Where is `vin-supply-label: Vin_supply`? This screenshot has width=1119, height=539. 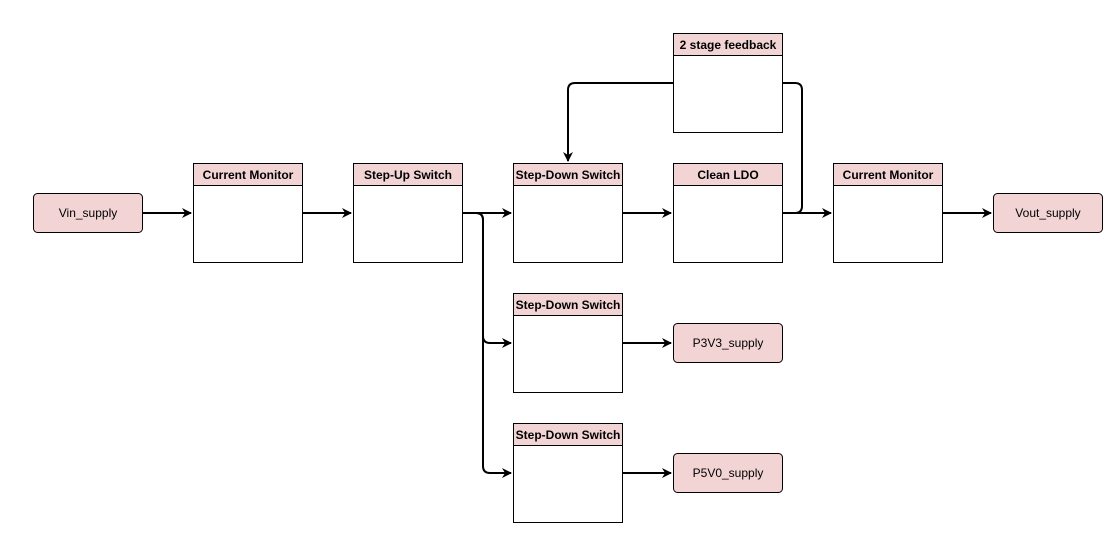 vin-supply-label: Vin_supply is located at coordinates (88, 213).